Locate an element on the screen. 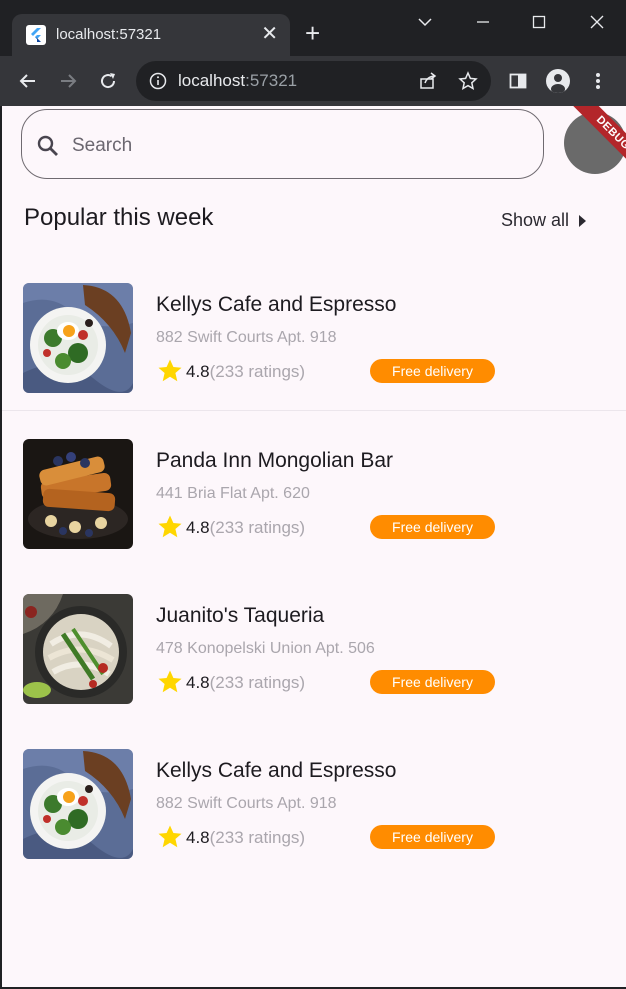 Image resolution: width=626 pixels, height=989 pixels. restaurant-name: Juanito's Taqueria is located at coordinates (240, 615).